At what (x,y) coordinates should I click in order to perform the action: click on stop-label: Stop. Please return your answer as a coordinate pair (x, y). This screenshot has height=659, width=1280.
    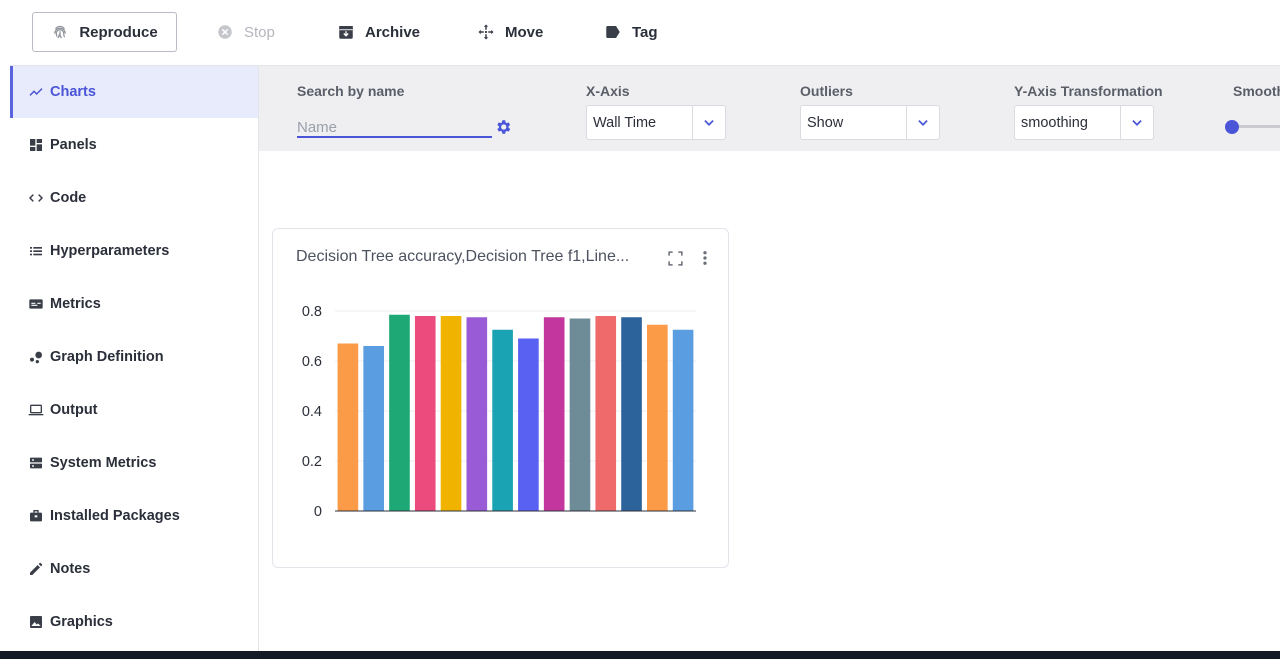
    Looking at the image, I should click on (259, 32).